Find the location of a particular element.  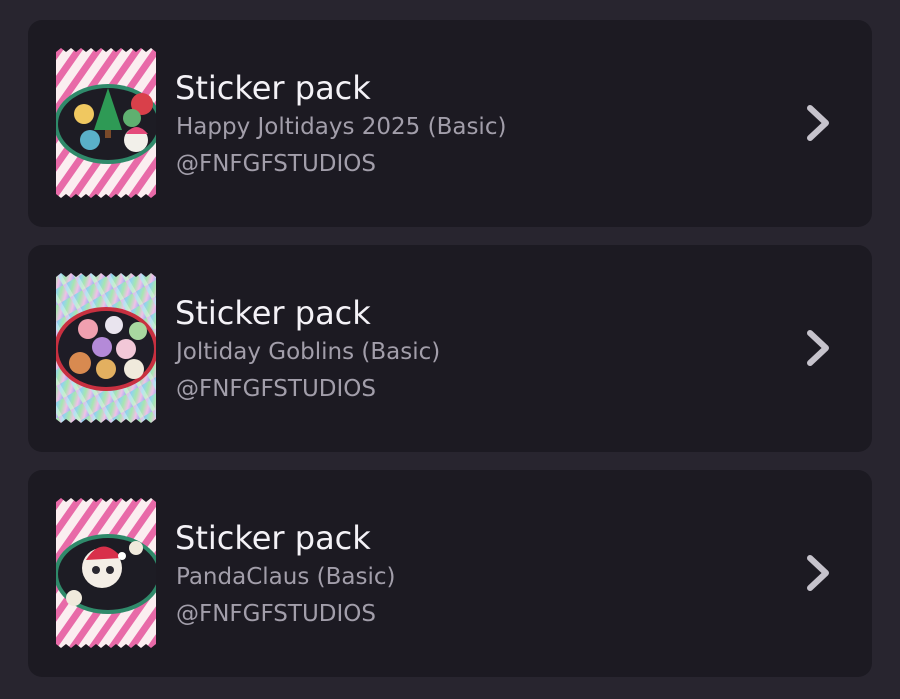

sticker-pack-name: PandaClaus (Basic) is located at coordinates (286, 577).